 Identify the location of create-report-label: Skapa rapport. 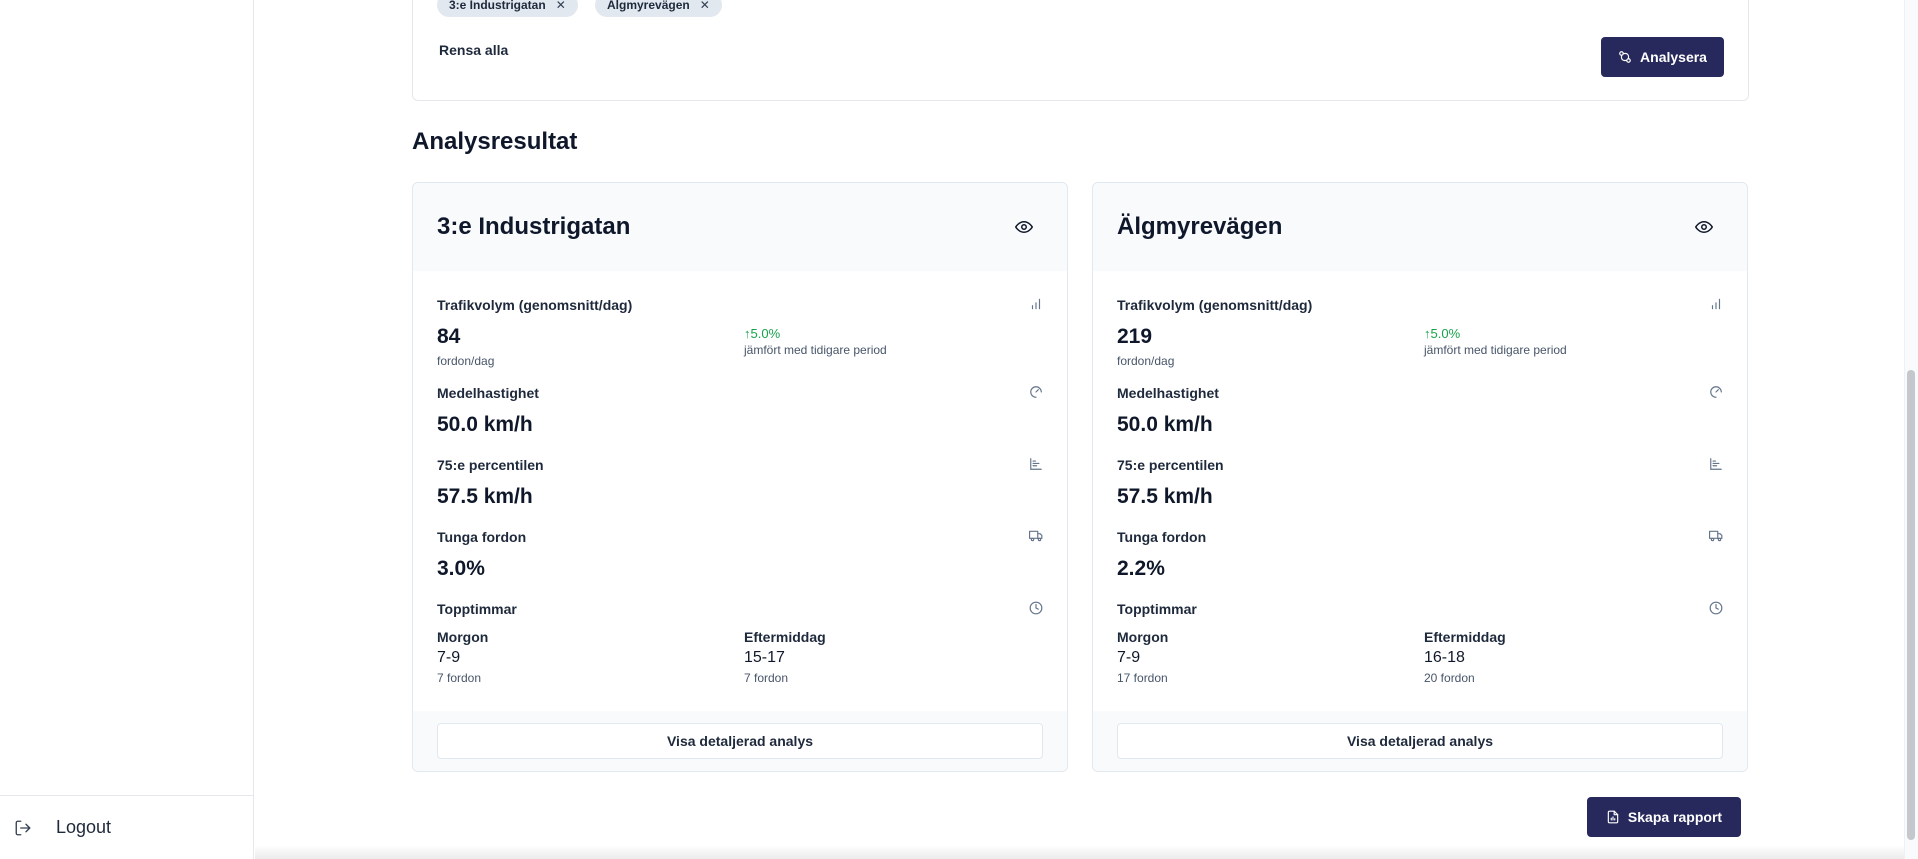
(1675, 817).